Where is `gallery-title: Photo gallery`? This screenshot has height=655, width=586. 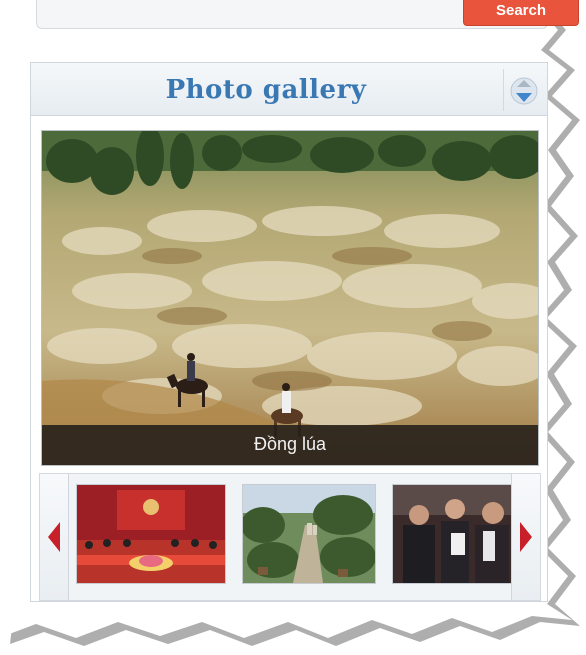
gallery-title: Photo gallery is located at coordinates (266, 90).